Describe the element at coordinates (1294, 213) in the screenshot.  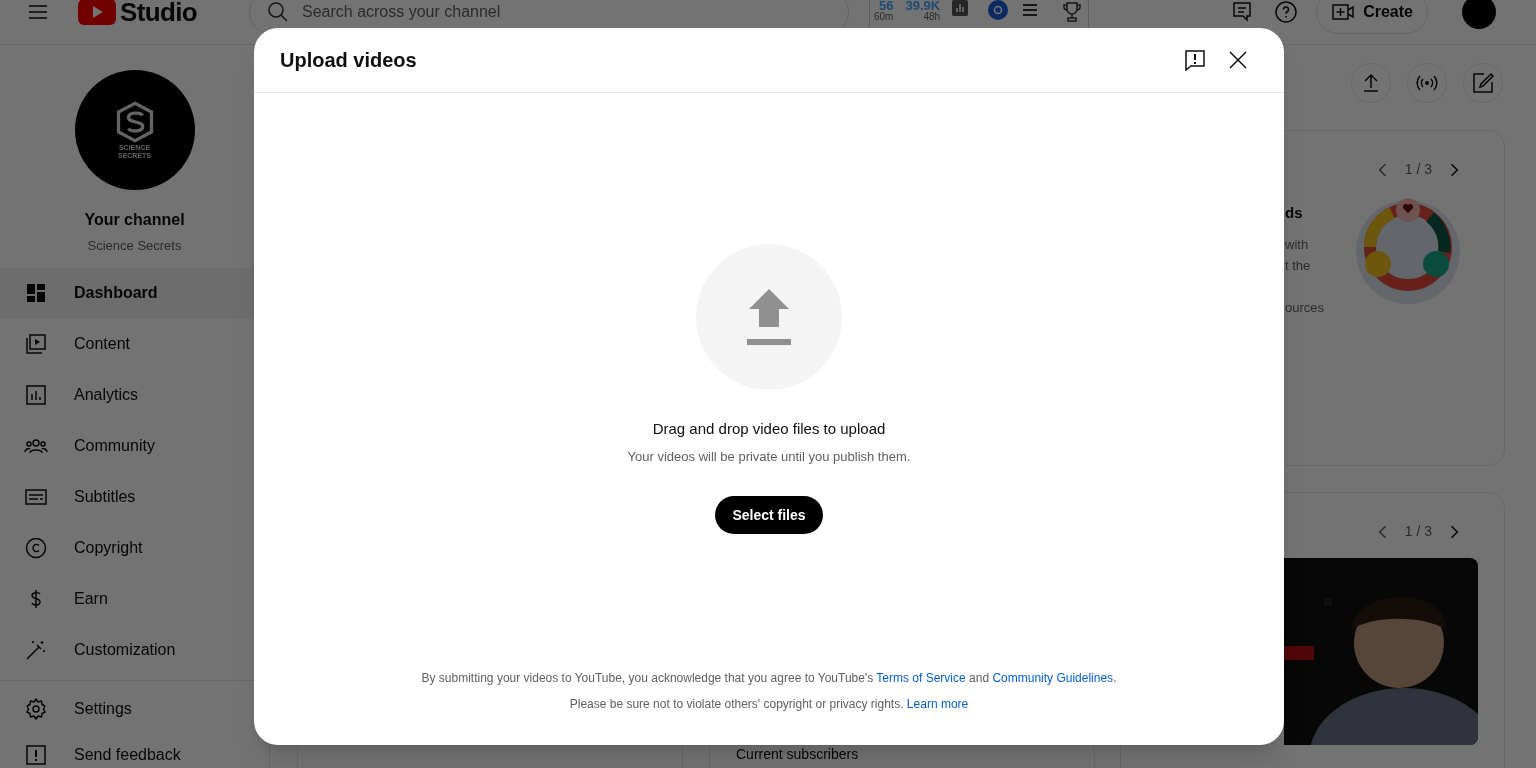
I see `card-heading: ds` at that location.